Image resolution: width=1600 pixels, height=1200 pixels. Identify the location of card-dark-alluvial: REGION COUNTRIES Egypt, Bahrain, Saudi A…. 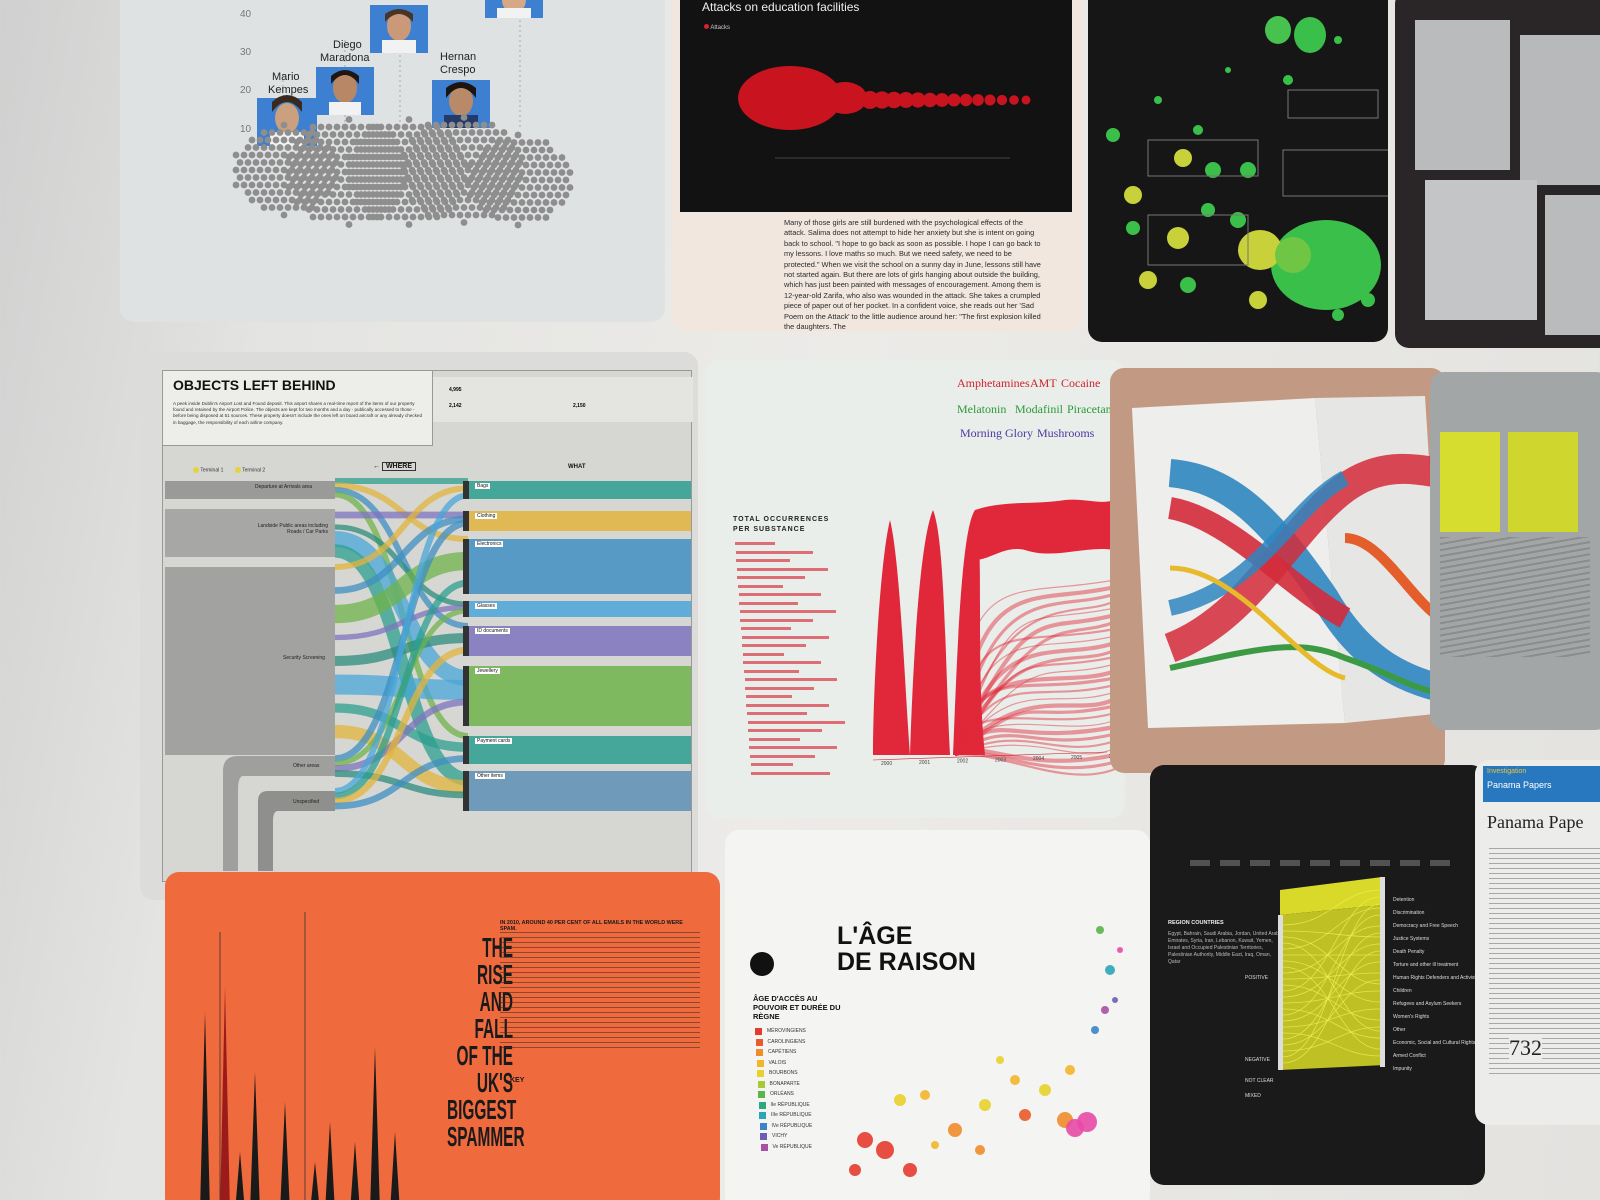
(1317, 975).